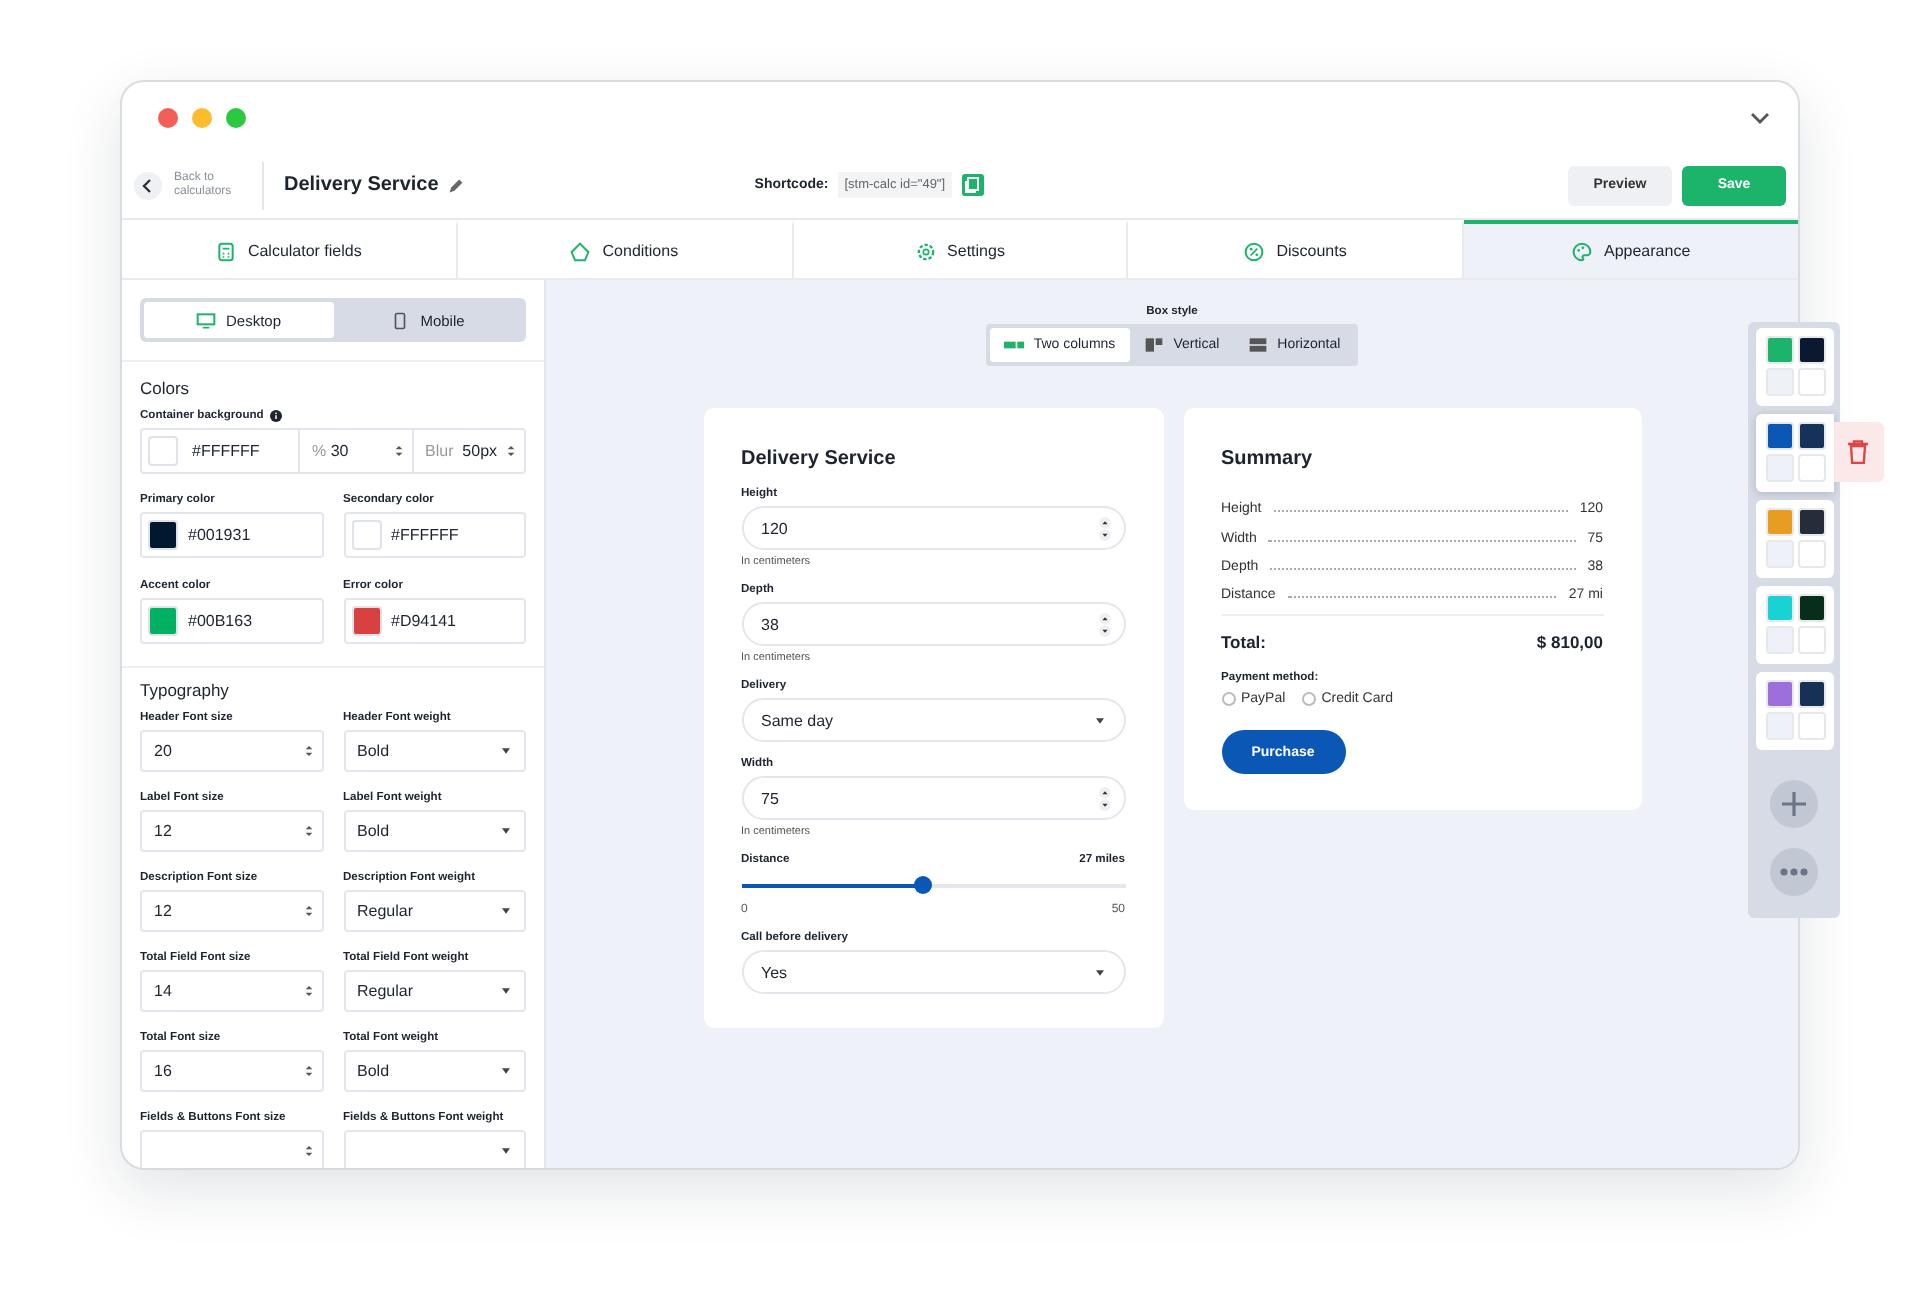 The height and width of the screenshot is (1308, 1920). What do you see at coordinates (933, 972) in the screenshot?
I see `select-field: Yes` at bounding box center [933, 972].